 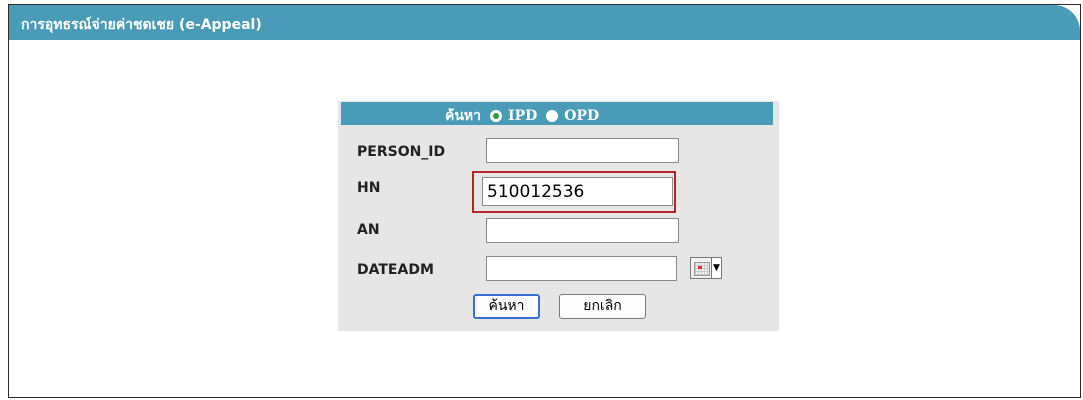 I want to click on calendar-icon, so click(x=701, y=268).